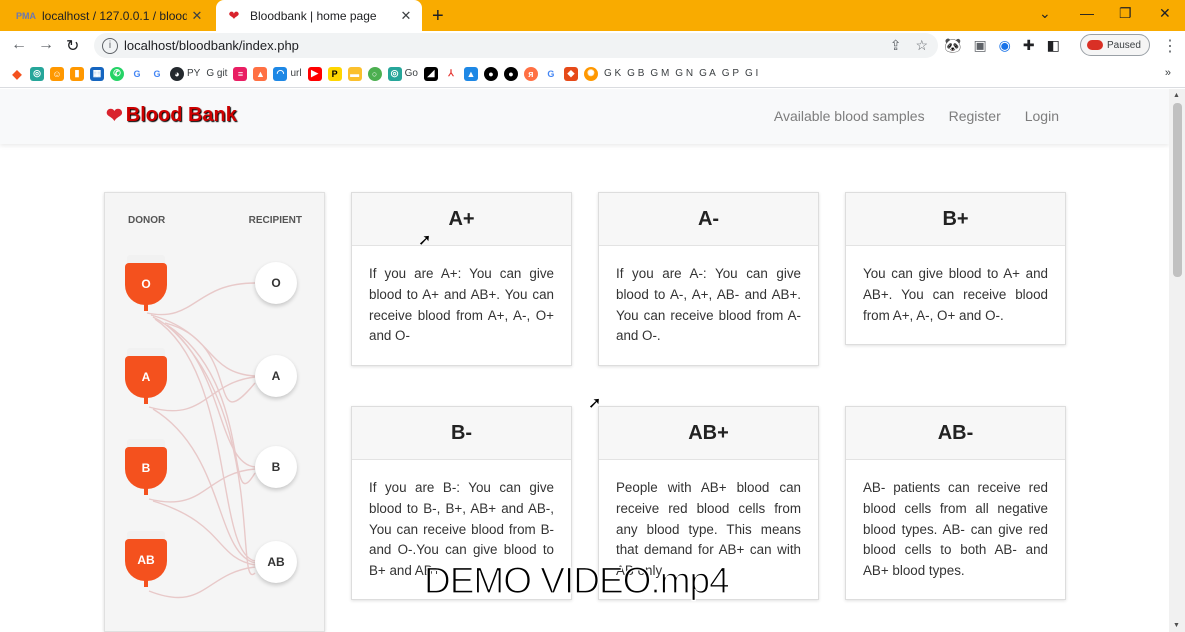  Describe the element at coordinates (1045, 13) in the screenshot. I see `tab-search-chevron-icon: ⌄` at that location.